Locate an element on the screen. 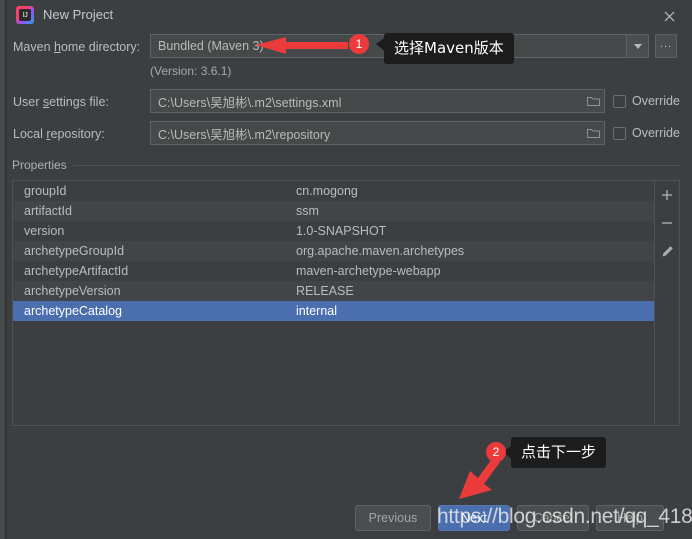  cancel-button: Cancel is located at coordinates (553, 518).